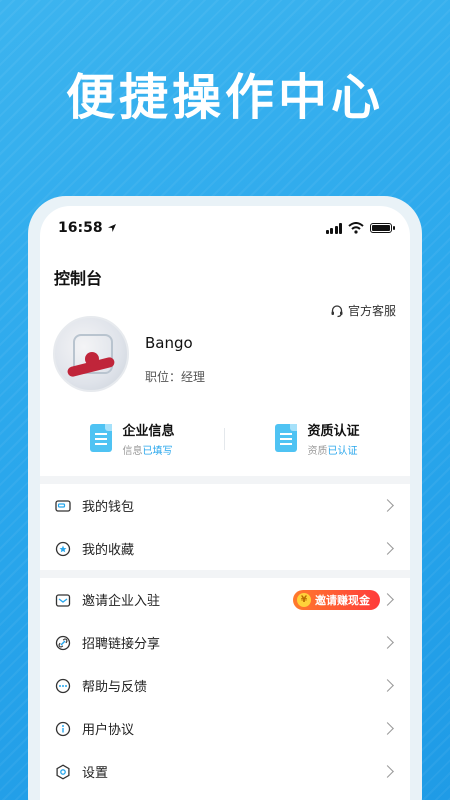  I want to click on page-title: 控制台, so click(78, 278).